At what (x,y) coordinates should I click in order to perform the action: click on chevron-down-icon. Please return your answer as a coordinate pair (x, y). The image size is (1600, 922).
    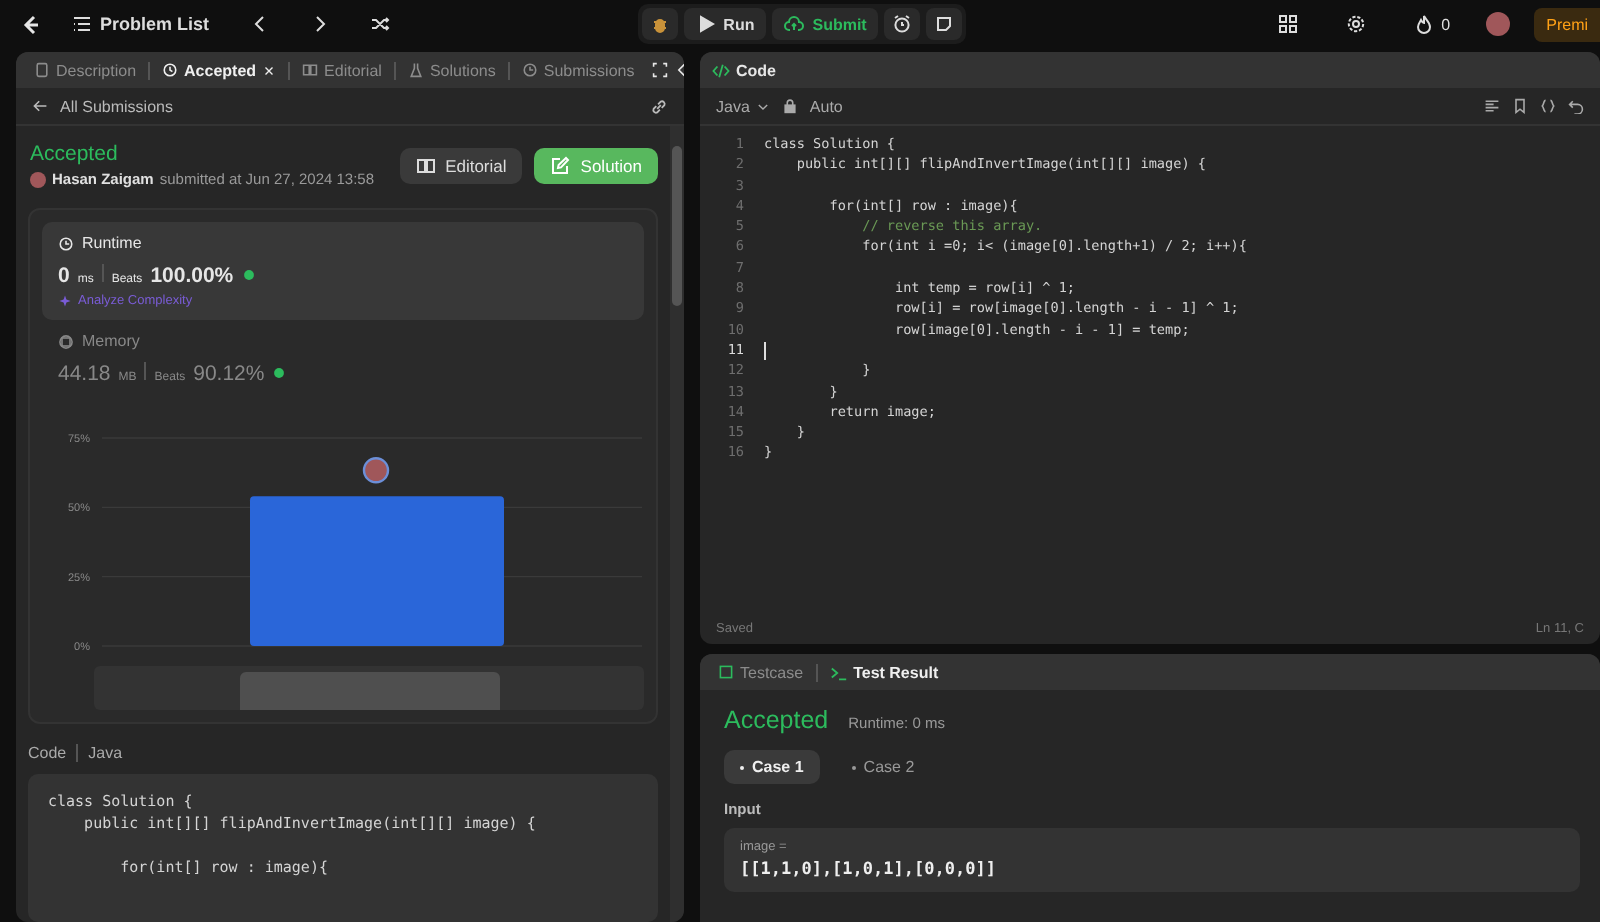
    Looking at the image, I should click on (762, 106).